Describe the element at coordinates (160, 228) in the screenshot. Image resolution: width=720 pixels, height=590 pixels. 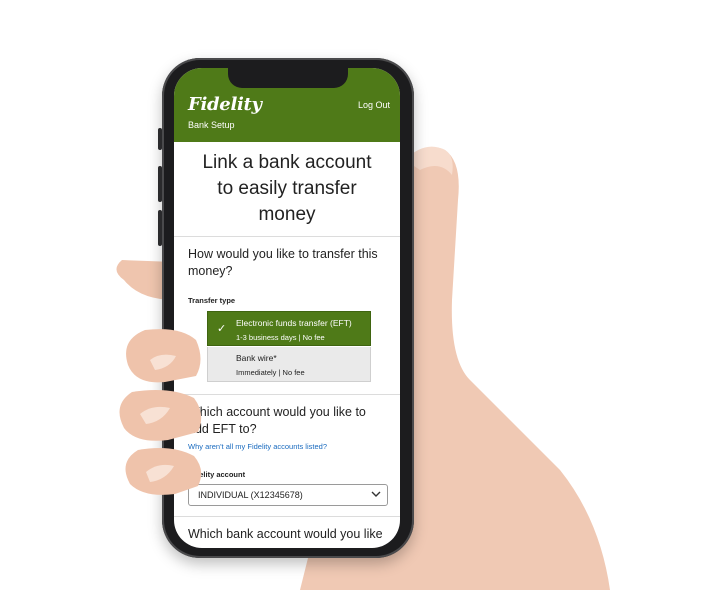
I see `phone-volume-down` at that location.